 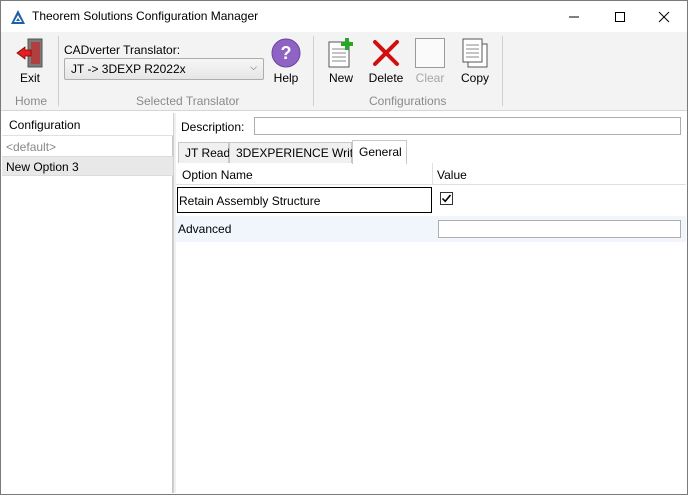 I want to click on theorem-logo-icon, so click(x=18, y=17).